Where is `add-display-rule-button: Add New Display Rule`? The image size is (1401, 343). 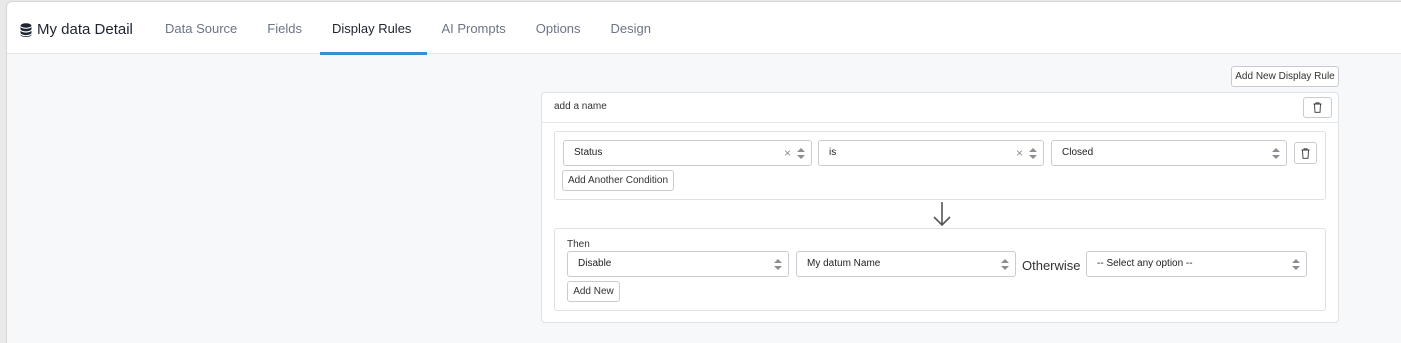 add-display-rule-button: Add New Display Rule is located at coordinates (1285, 76).